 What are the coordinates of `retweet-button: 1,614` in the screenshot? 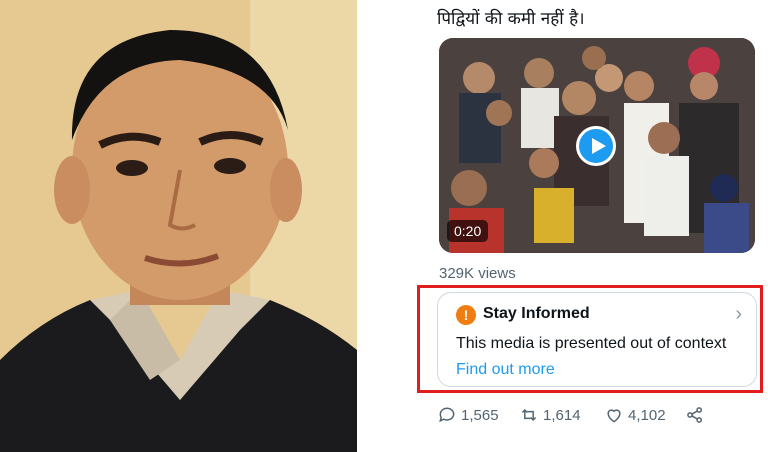 It's located at (550, 415).